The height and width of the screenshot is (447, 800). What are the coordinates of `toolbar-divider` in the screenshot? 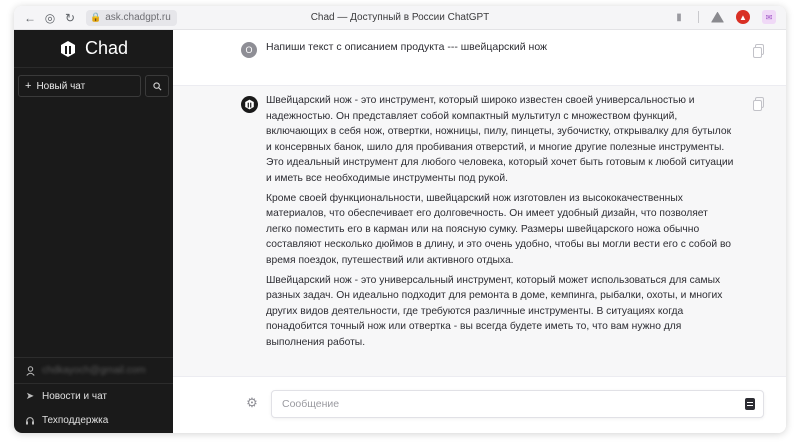 It's located at (698, 17).